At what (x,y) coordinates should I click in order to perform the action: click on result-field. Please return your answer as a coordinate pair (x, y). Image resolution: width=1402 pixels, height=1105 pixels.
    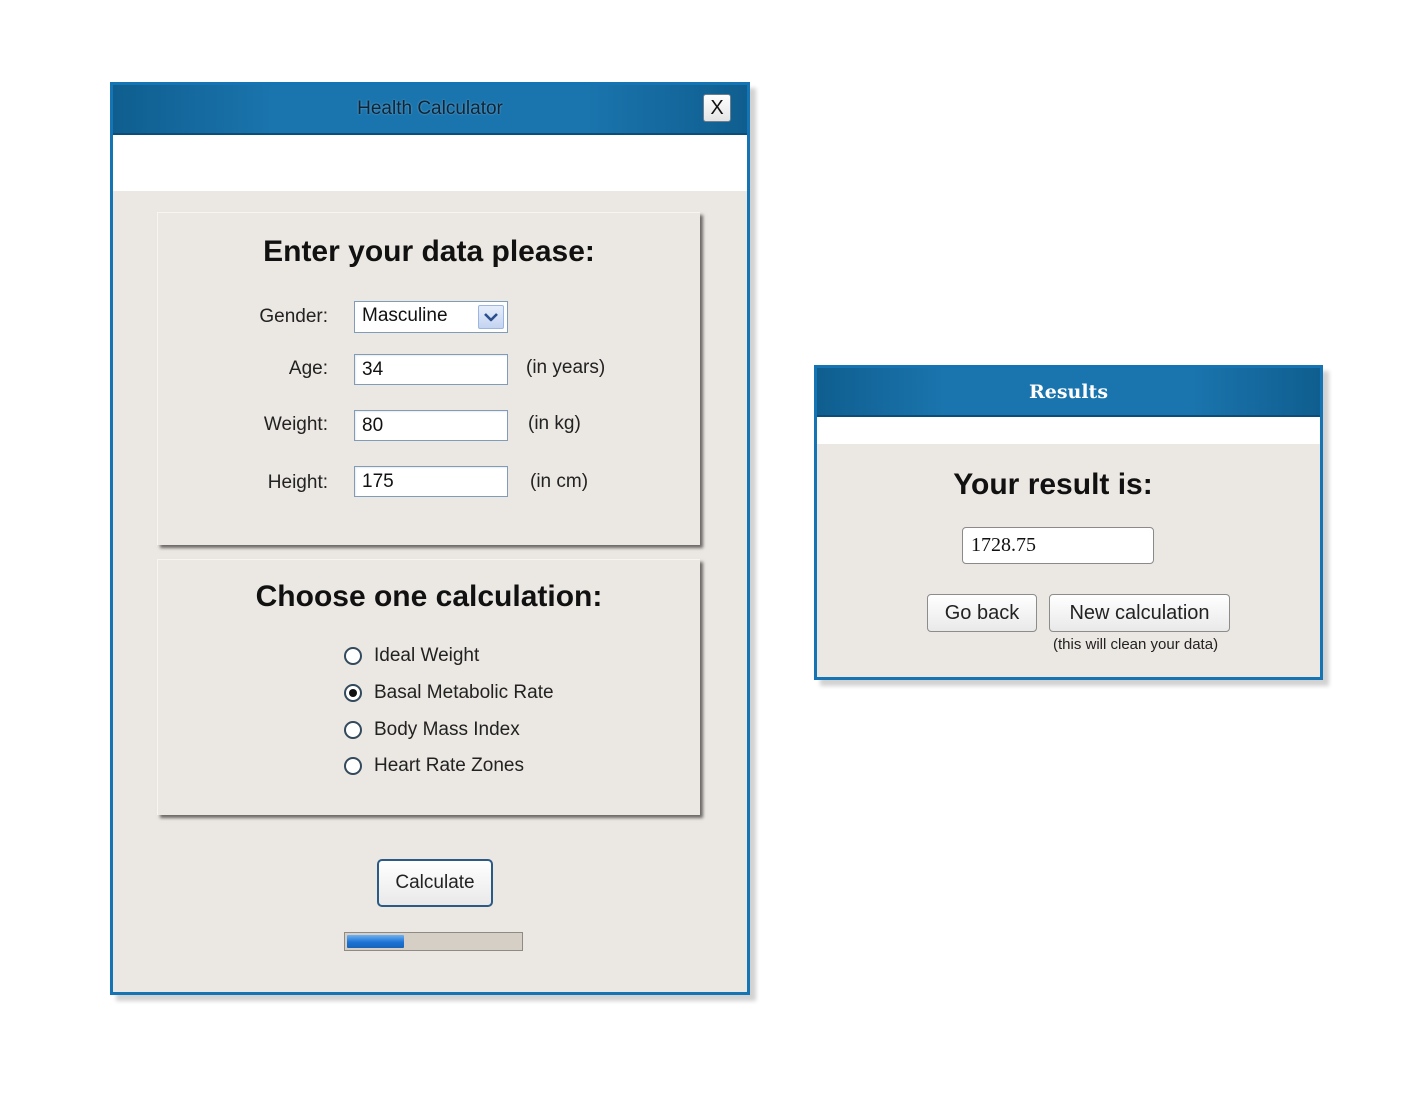
    Looking at the image, I should click on (1058, 545).